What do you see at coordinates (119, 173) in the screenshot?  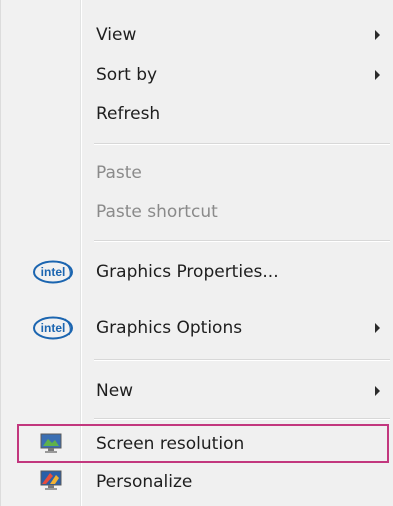 I see `menu-item-label: Paste` at bounding box center [119, 173].